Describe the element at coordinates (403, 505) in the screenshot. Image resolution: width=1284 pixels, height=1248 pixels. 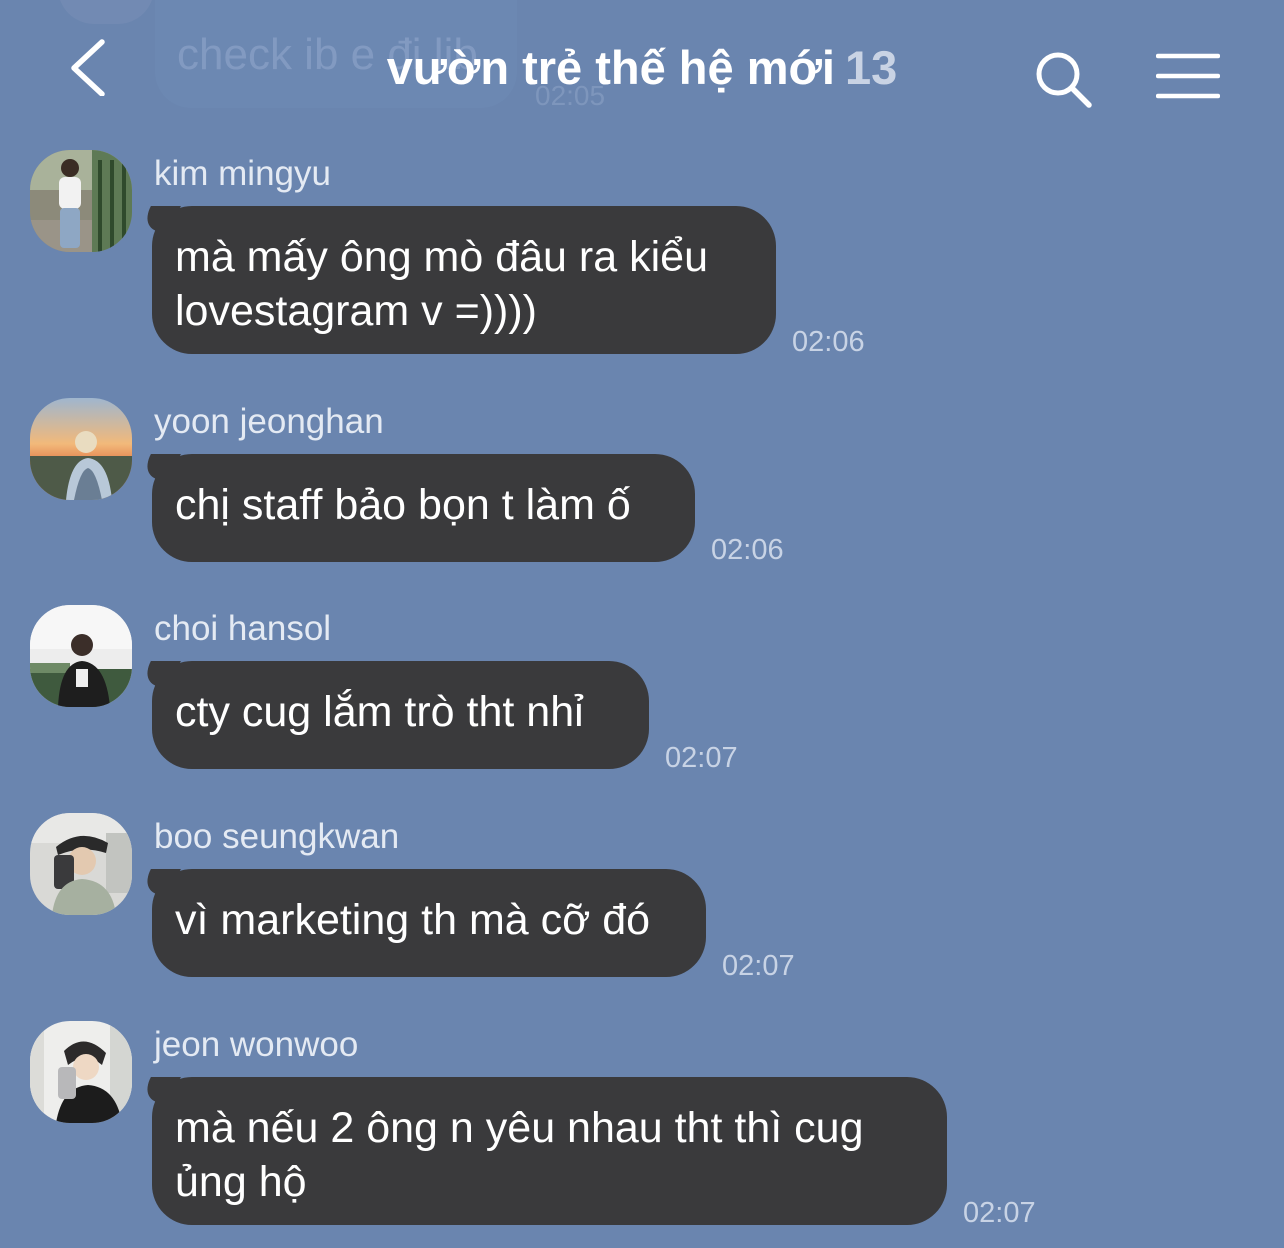
I see `message-line: chị staff bảo bọn t làm ố` at that location.